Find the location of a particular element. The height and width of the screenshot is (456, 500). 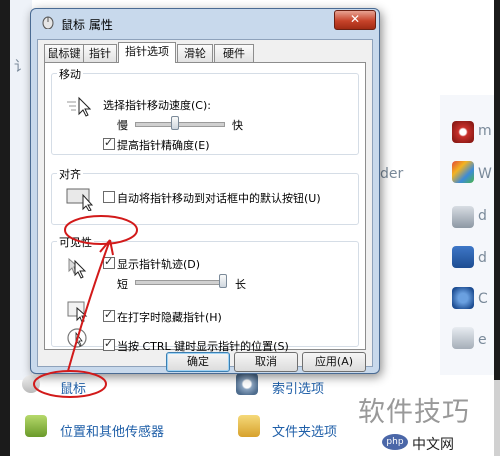

annotation-circle-mouse is located at coordinates (70, 384).